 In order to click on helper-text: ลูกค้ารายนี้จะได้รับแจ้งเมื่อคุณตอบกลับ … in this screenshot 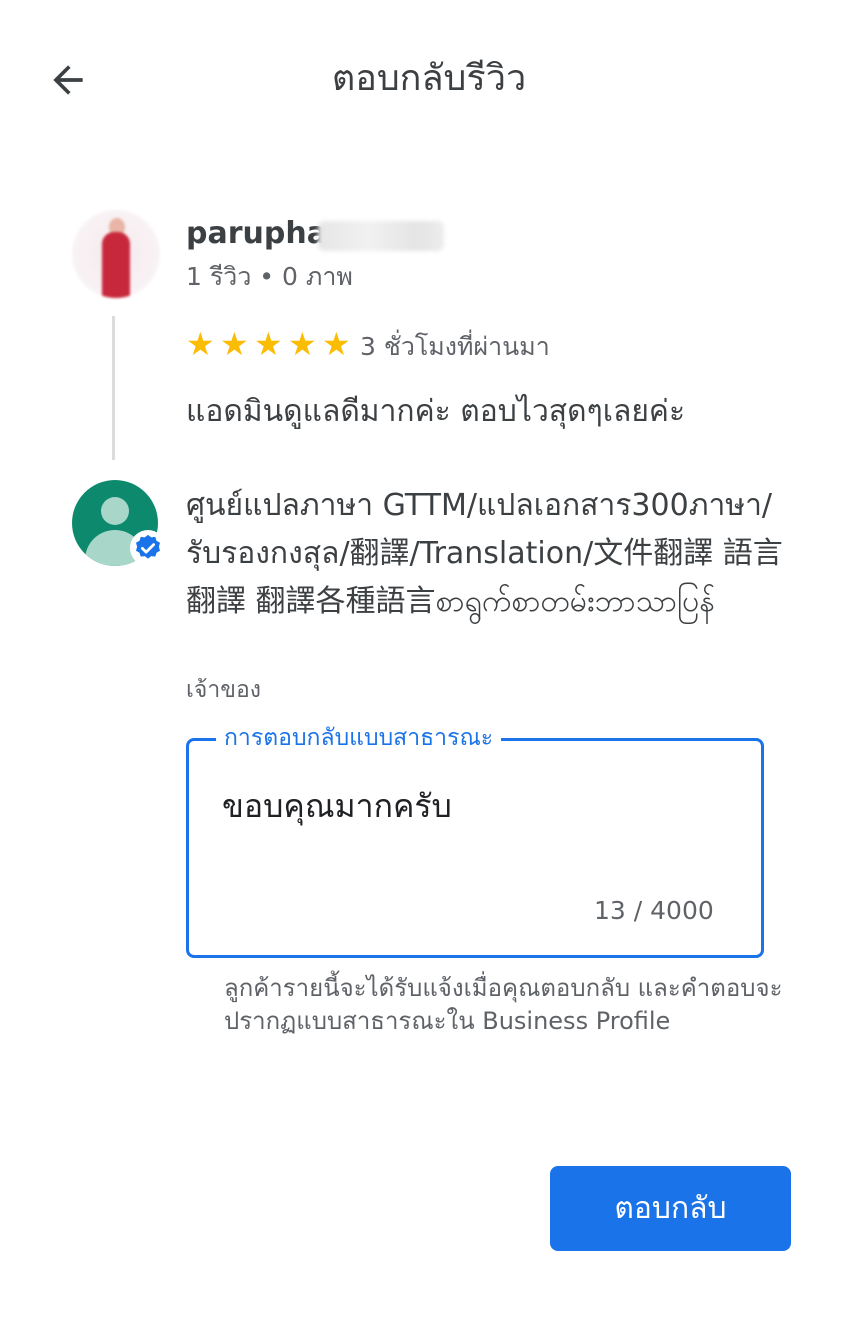, I will do `click(503, 1004)`.